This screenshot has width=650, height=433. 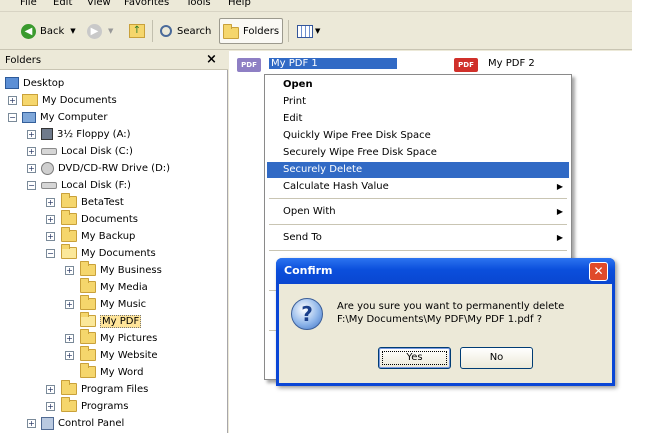 What do you see at coordinates (641, 216) in the screenshot?
I see `page-margin` at bounding box center [641, 216].